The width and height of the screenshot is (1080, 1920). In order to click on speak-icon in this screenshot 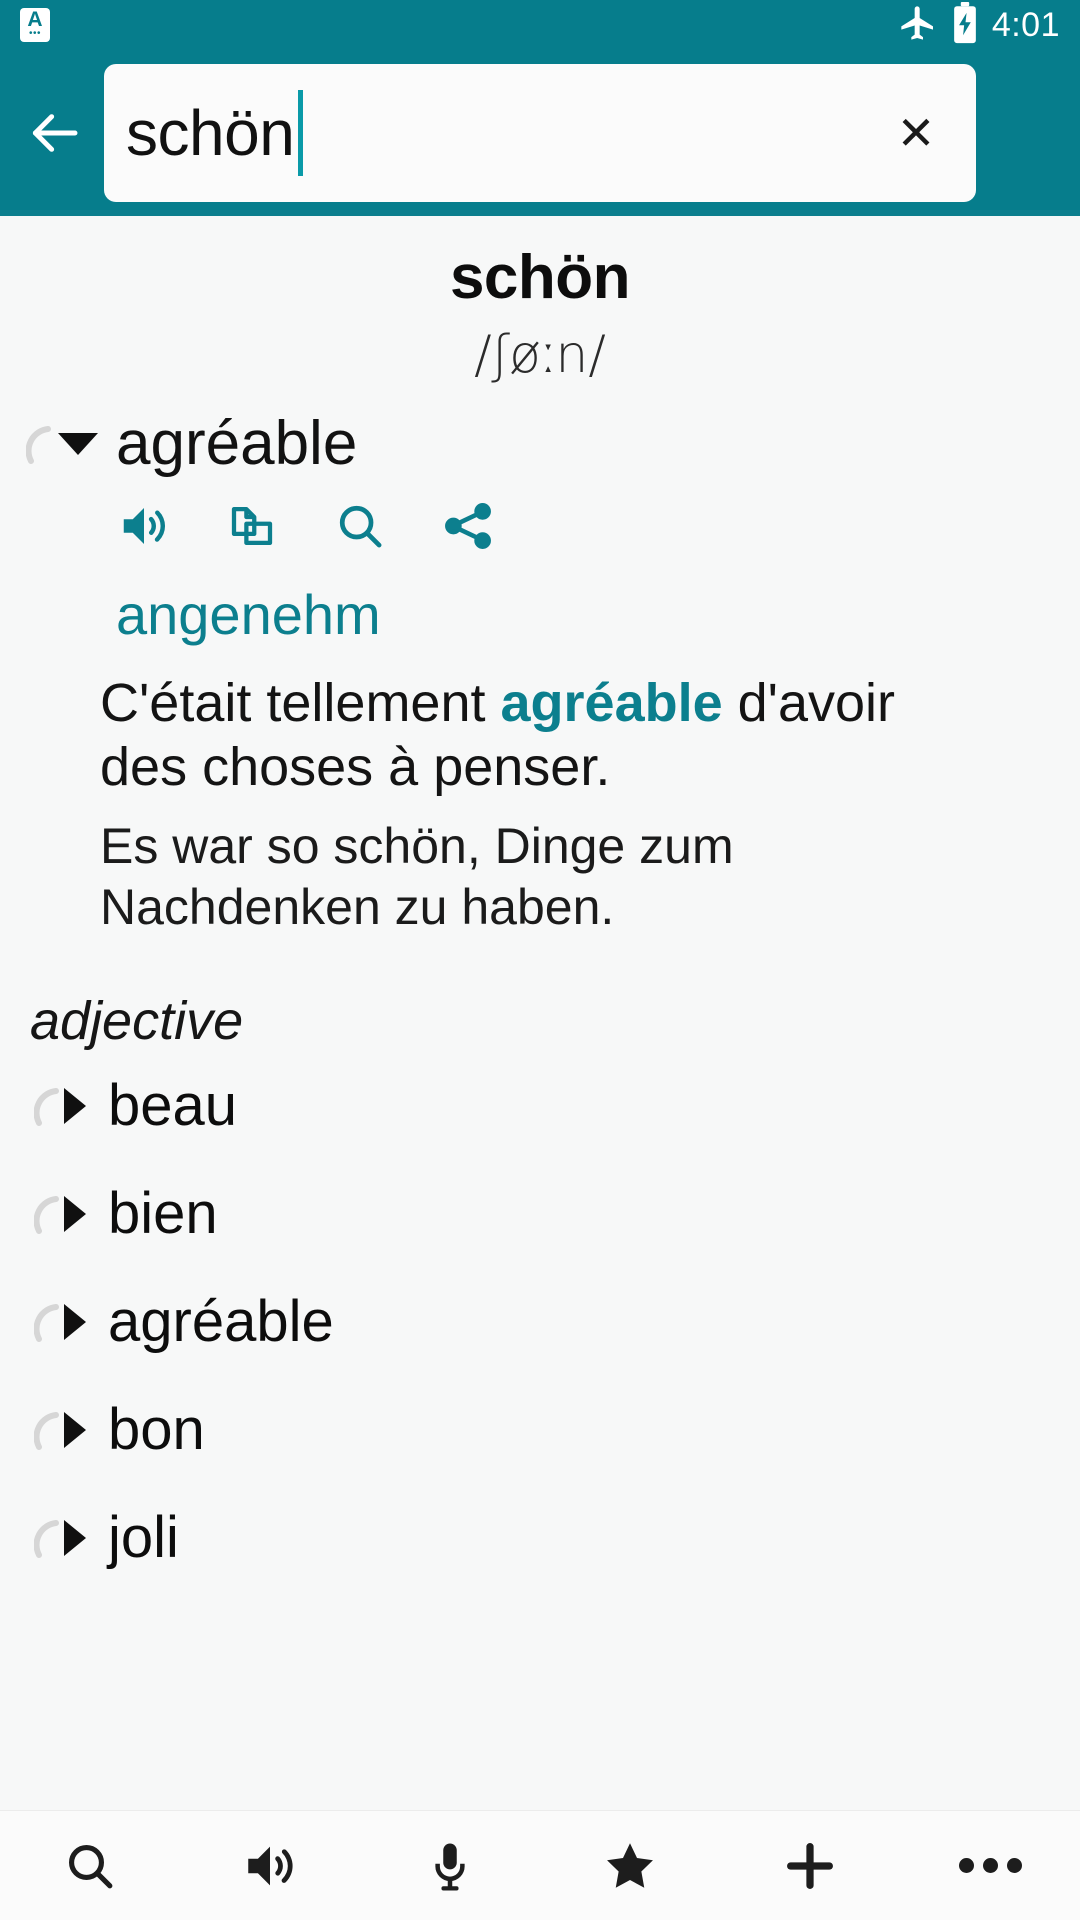, I will do `click(144, 526)`.